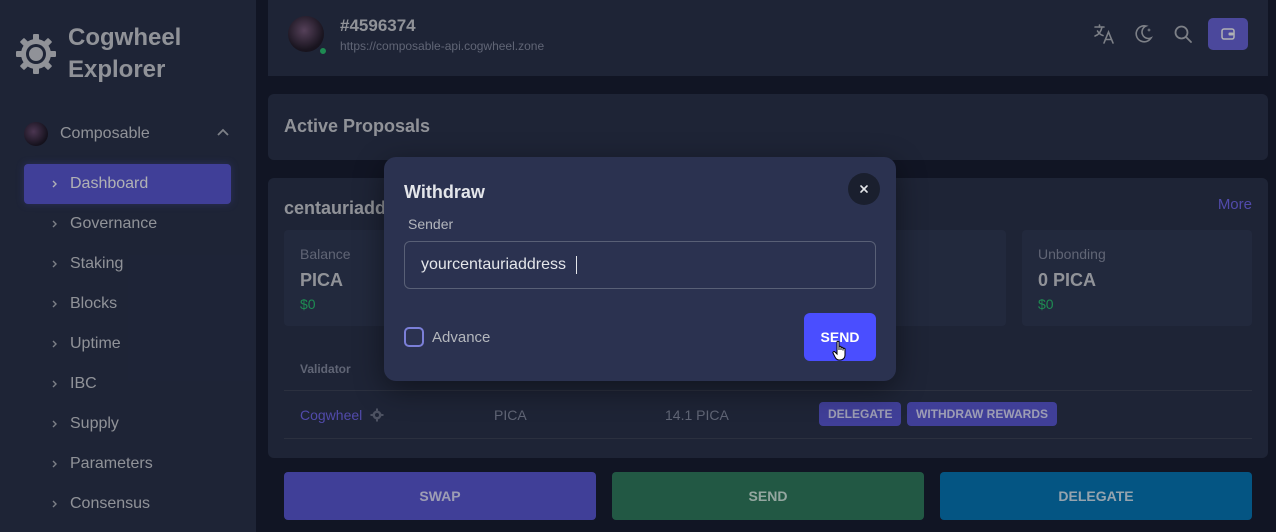 Image resolution: width=1276 pixels, height=532 pixels. I want to click on close-icon, so click(864, 189).